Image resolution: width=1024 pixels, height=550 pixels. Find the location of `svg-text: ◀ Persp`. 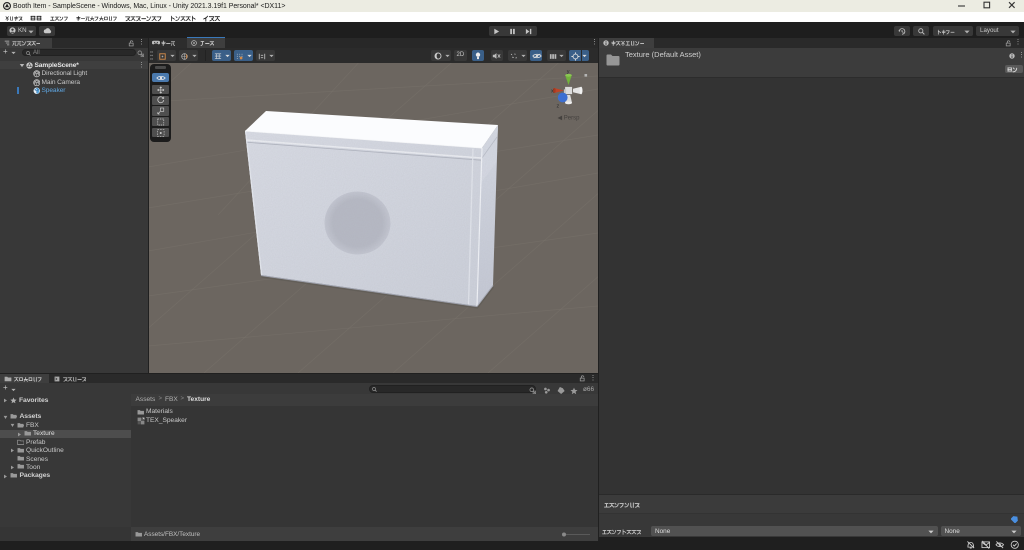

svg-text: ◀ Persp is located at coordinates (569, 119).